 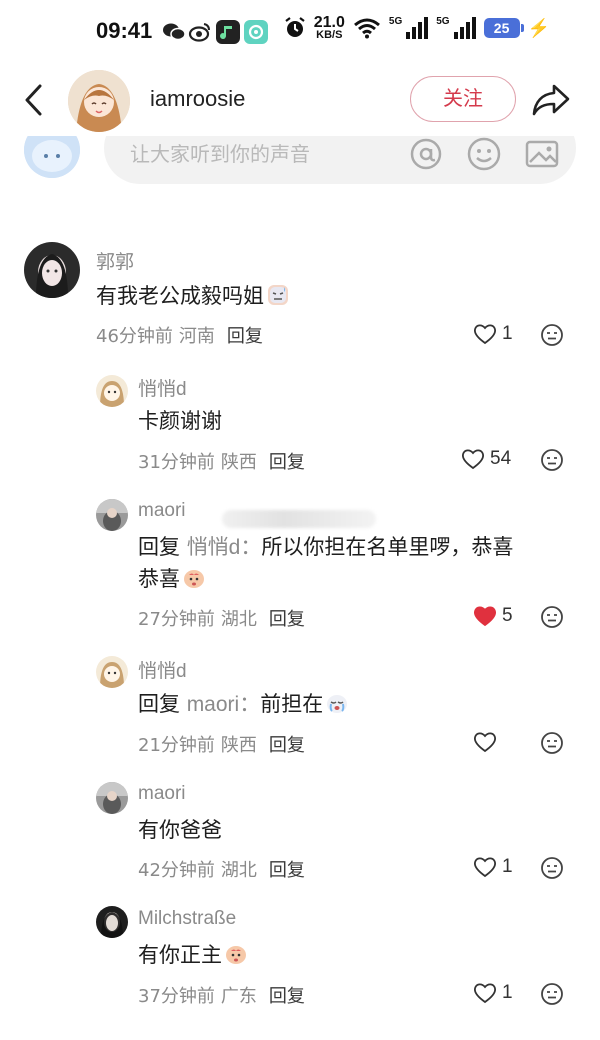 I want to click on battery-indicator: 25, so click(x=503, y=28).